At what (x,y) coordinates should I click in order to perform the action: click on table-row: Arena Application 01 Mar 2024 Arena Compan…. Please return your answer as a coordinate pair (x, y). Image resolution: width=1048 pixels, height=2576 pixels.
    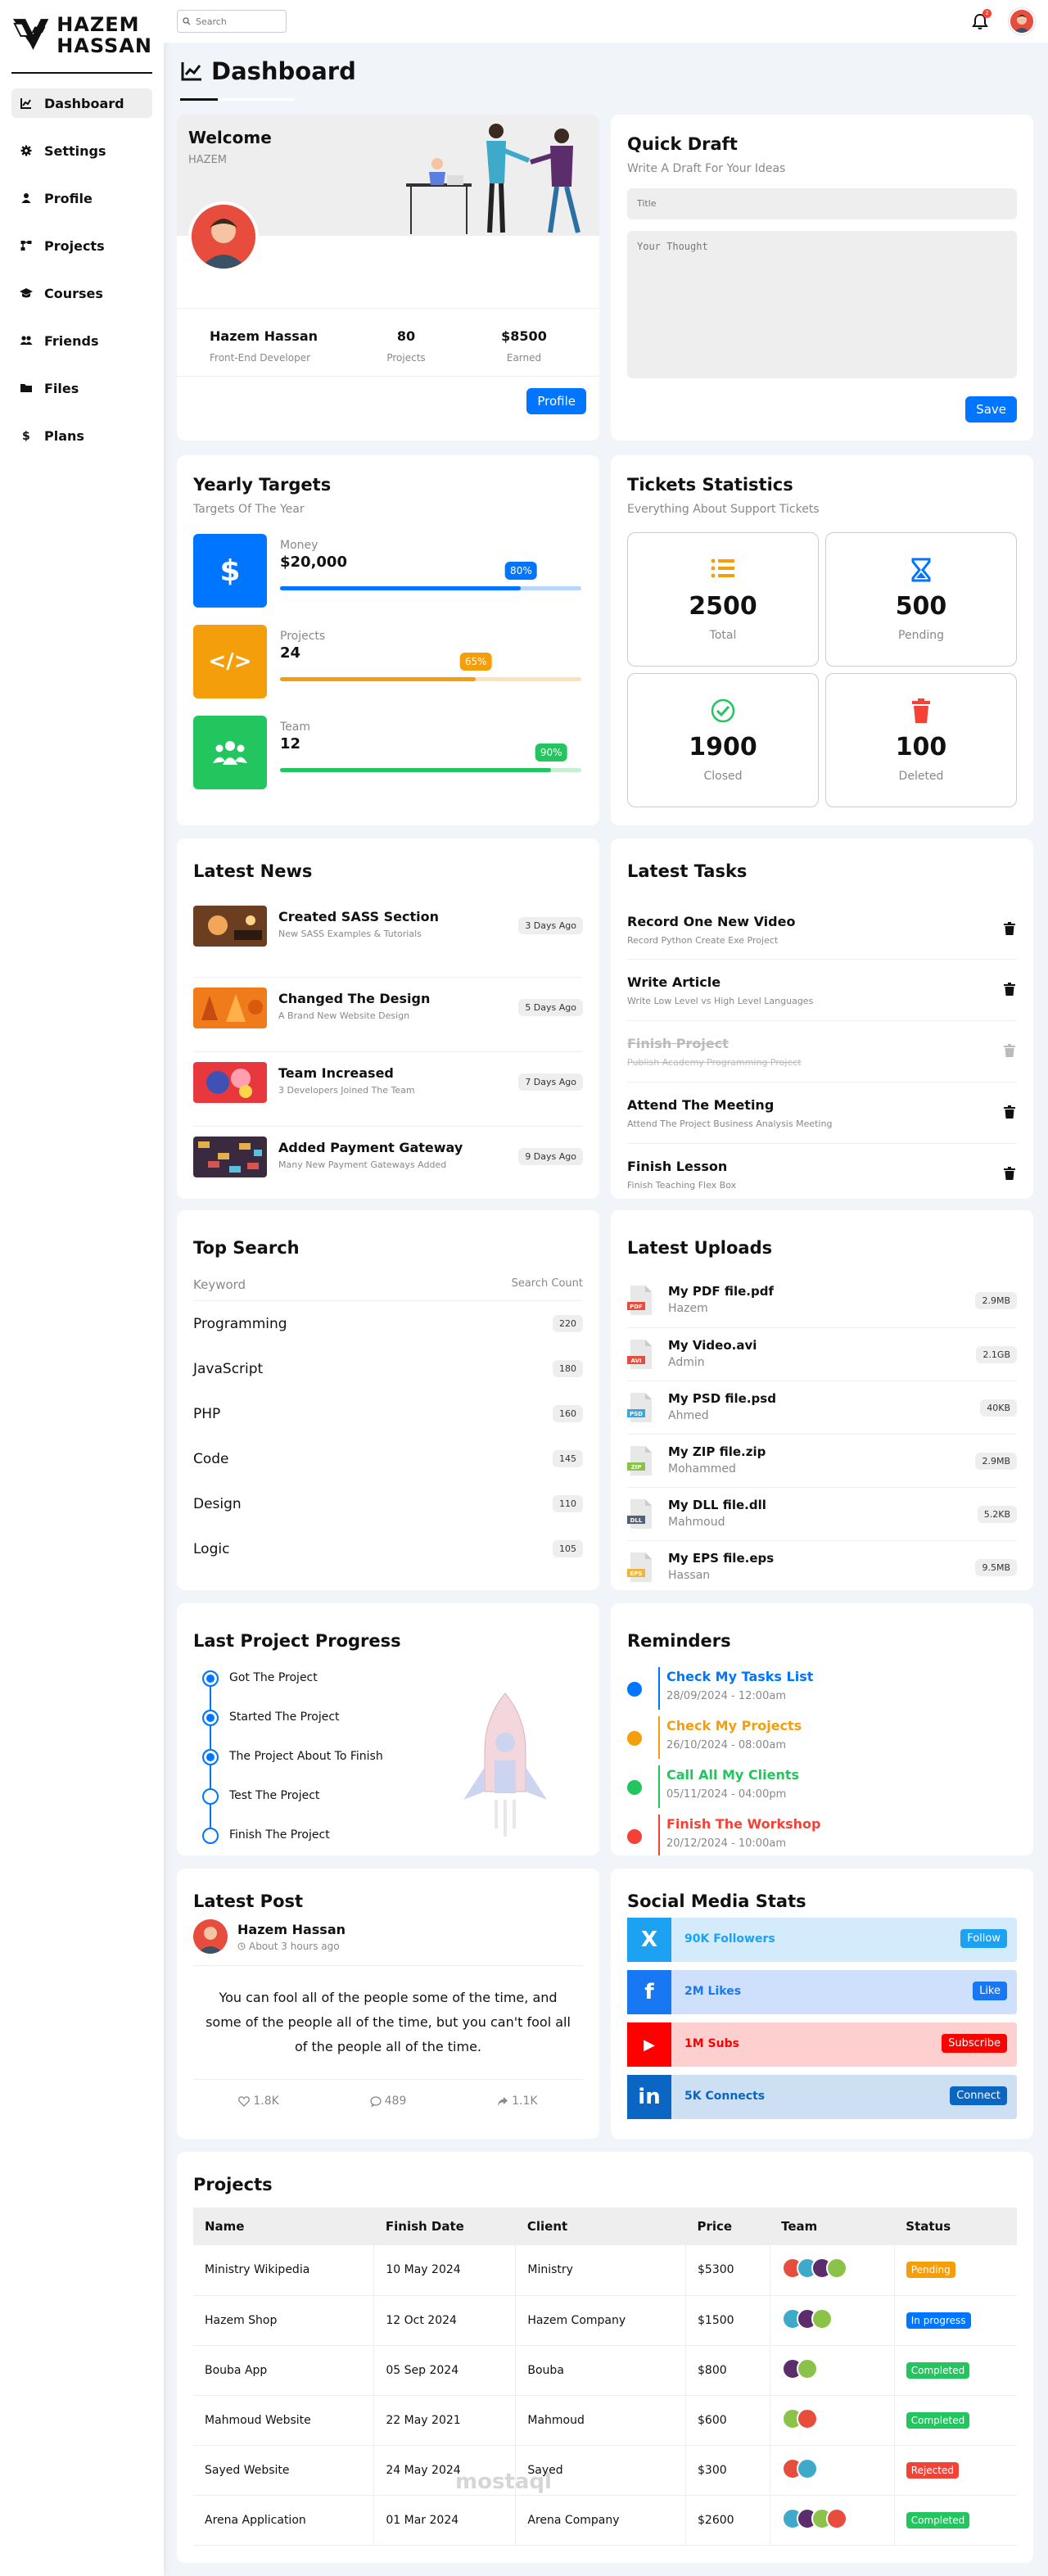
    Looking at the image, I should click on (605, 2520).